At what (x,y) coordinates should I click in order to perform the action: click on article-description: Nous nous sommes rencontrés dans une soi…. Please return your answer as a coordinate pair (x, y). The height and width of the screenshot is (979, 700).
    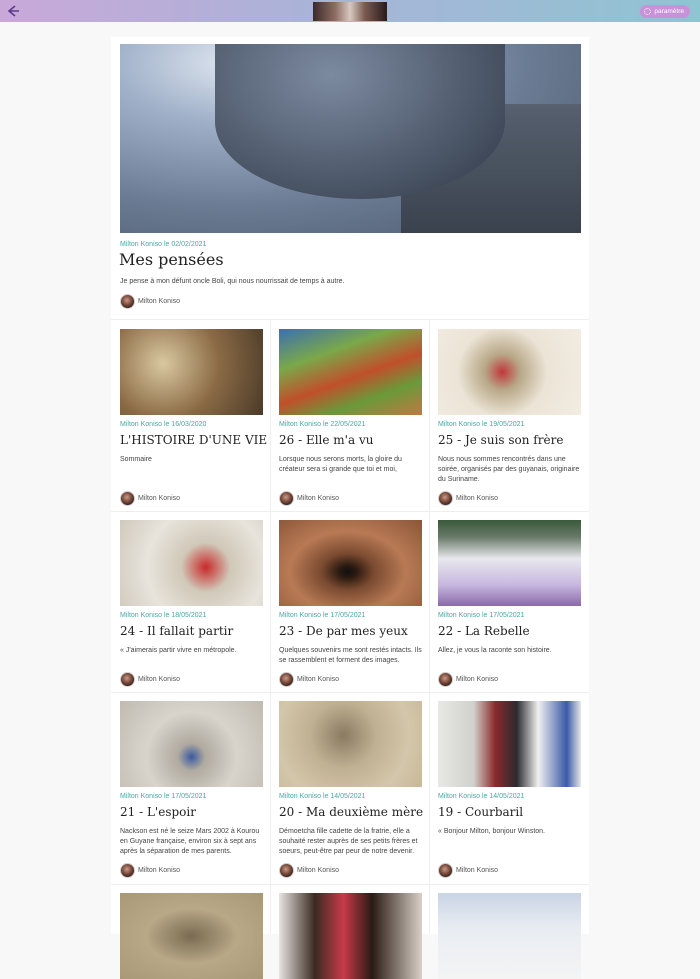
    Looking at the image, I should click on (509, 469).